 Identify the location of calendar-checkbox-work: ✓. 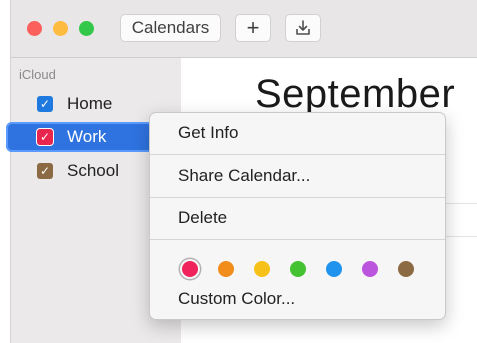
(45, 137).